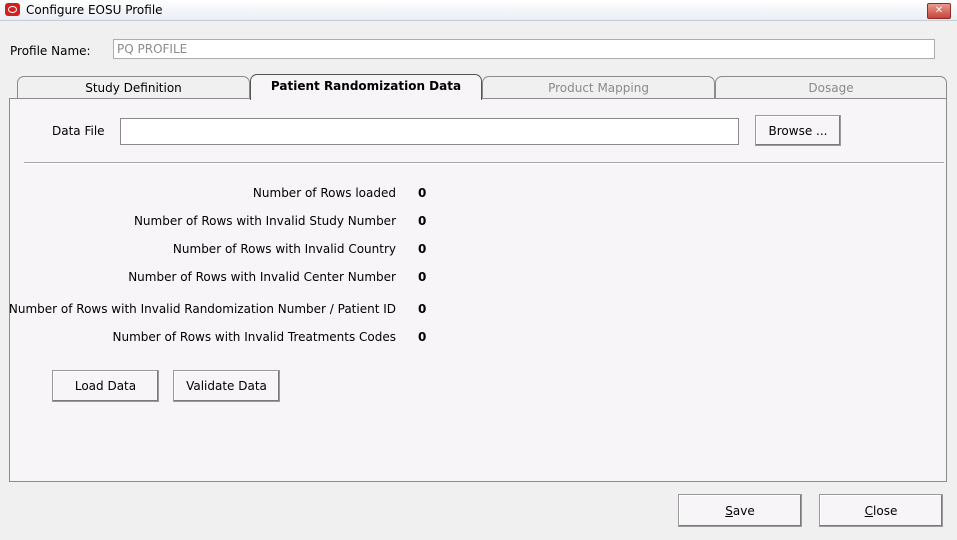  I want to click on profile-name-label: Profile Name:, so click(50, 51).